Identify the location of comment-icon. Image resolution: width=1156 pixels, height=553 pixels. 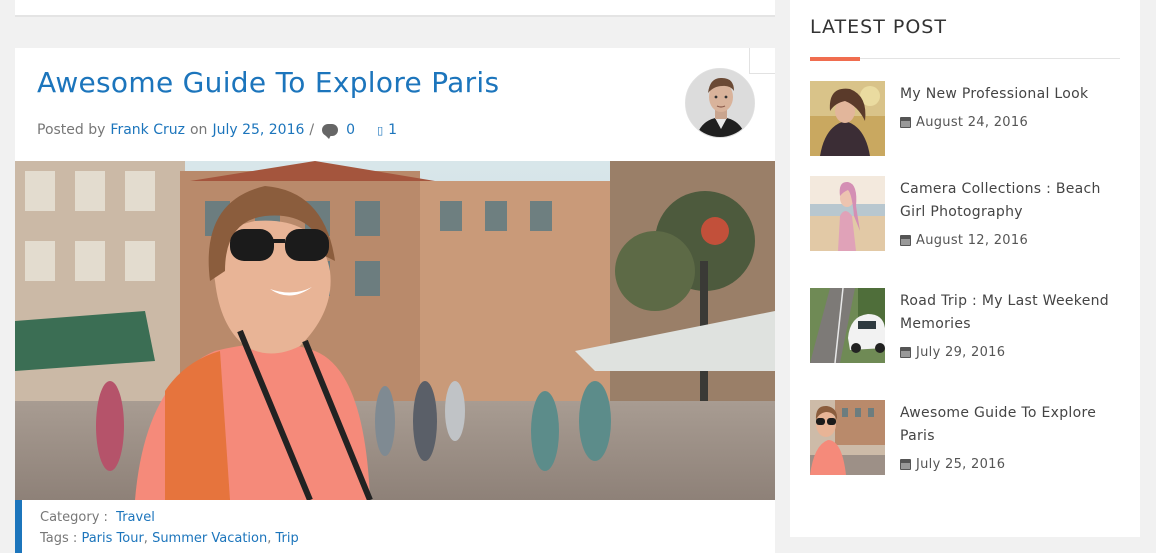
(330, 131).